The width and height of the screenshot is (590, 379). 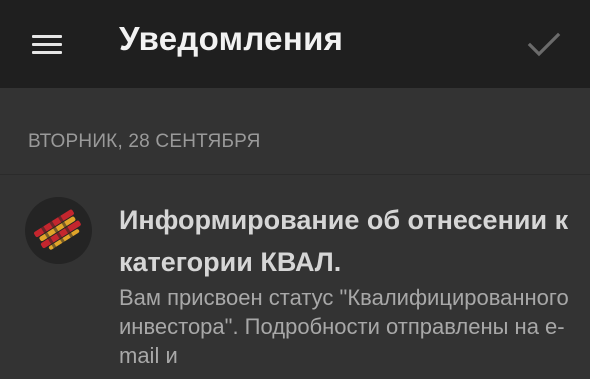 I want to click on date-section-header: ВТОРНИК, 28 СЕНТЯБРЯ, so click(x=144, y=141).